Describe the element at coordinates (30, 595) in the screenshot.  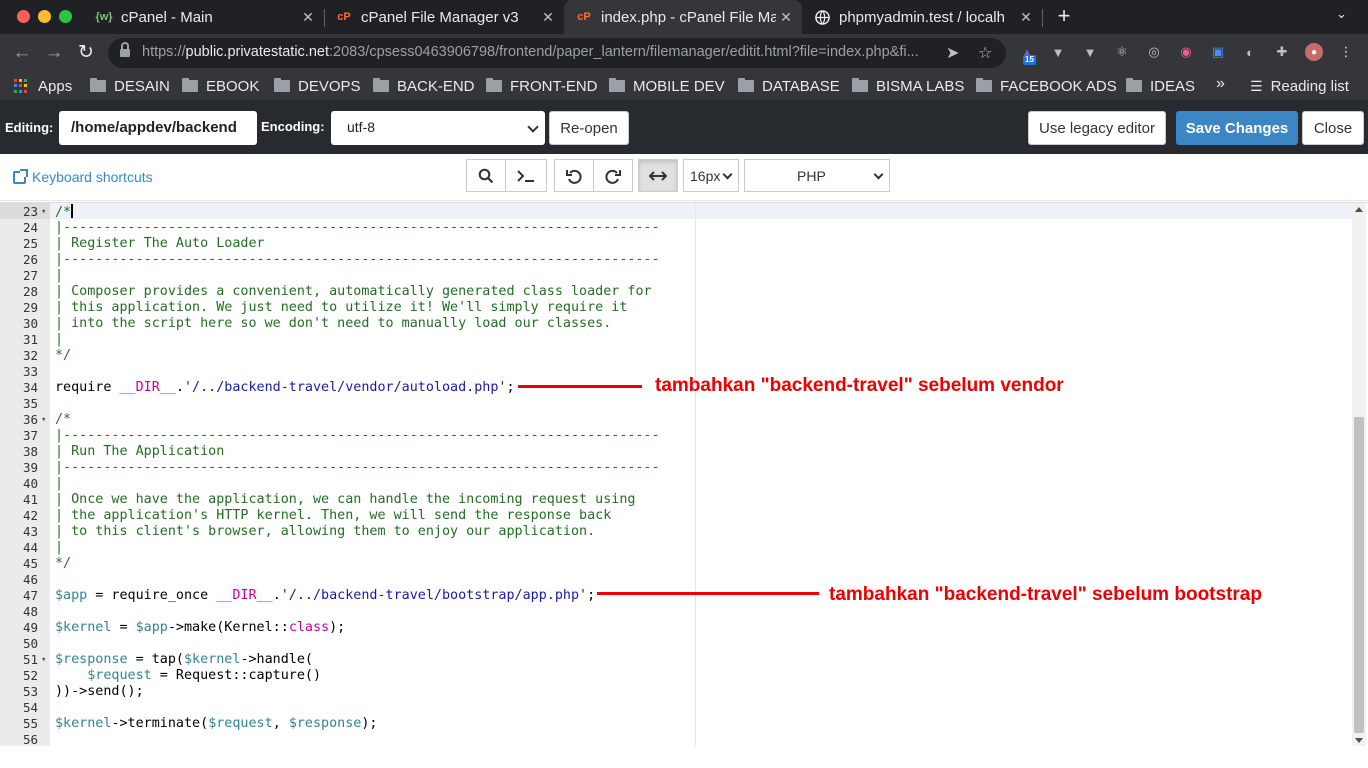
I see `line-number: 47` at that location.